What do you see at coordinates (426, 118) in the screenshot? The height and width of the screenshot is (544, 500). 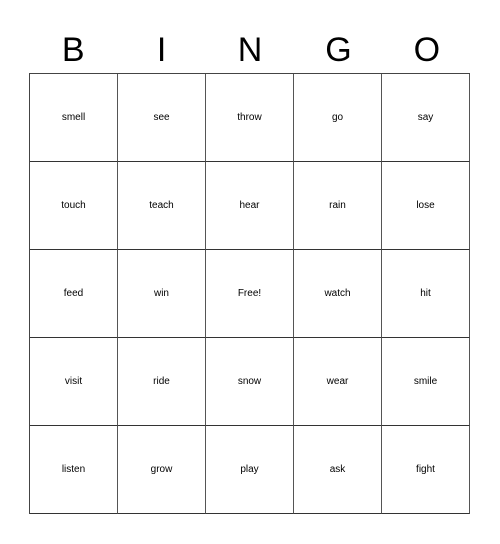 I see `bingo-cell: say` at bounding box center [426, 118].